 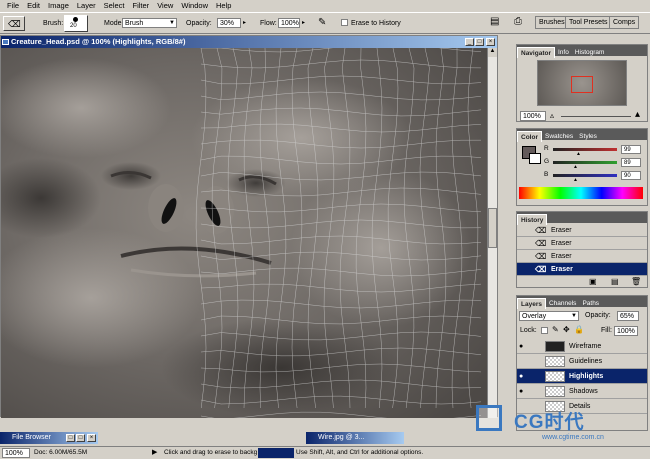 What do you see at coordinates (529, 136) in the screenshot?
I see `tab-color: Color` at bounding box center [529, 136].